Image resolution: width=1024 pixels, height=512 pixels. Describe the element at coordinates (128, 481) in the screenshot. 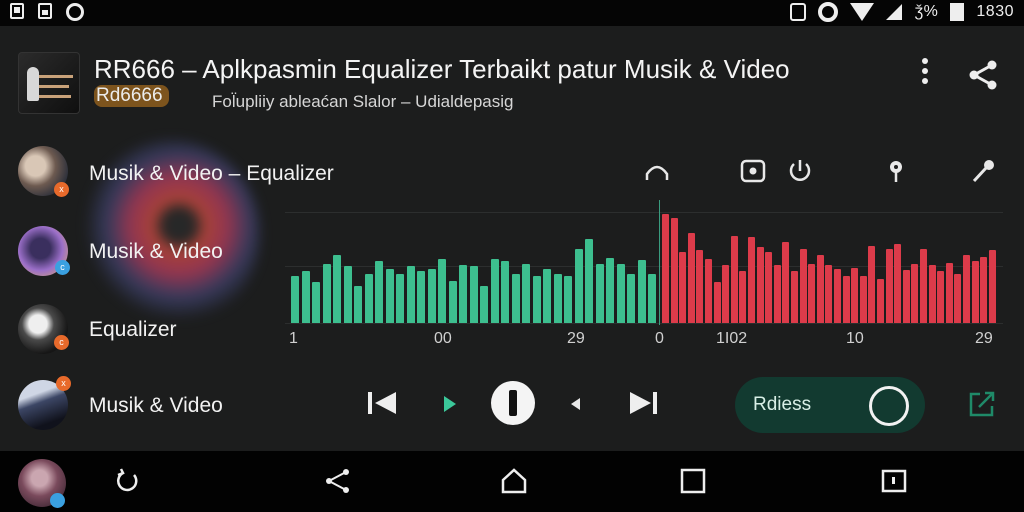

I see `refresh-icon` at that location.